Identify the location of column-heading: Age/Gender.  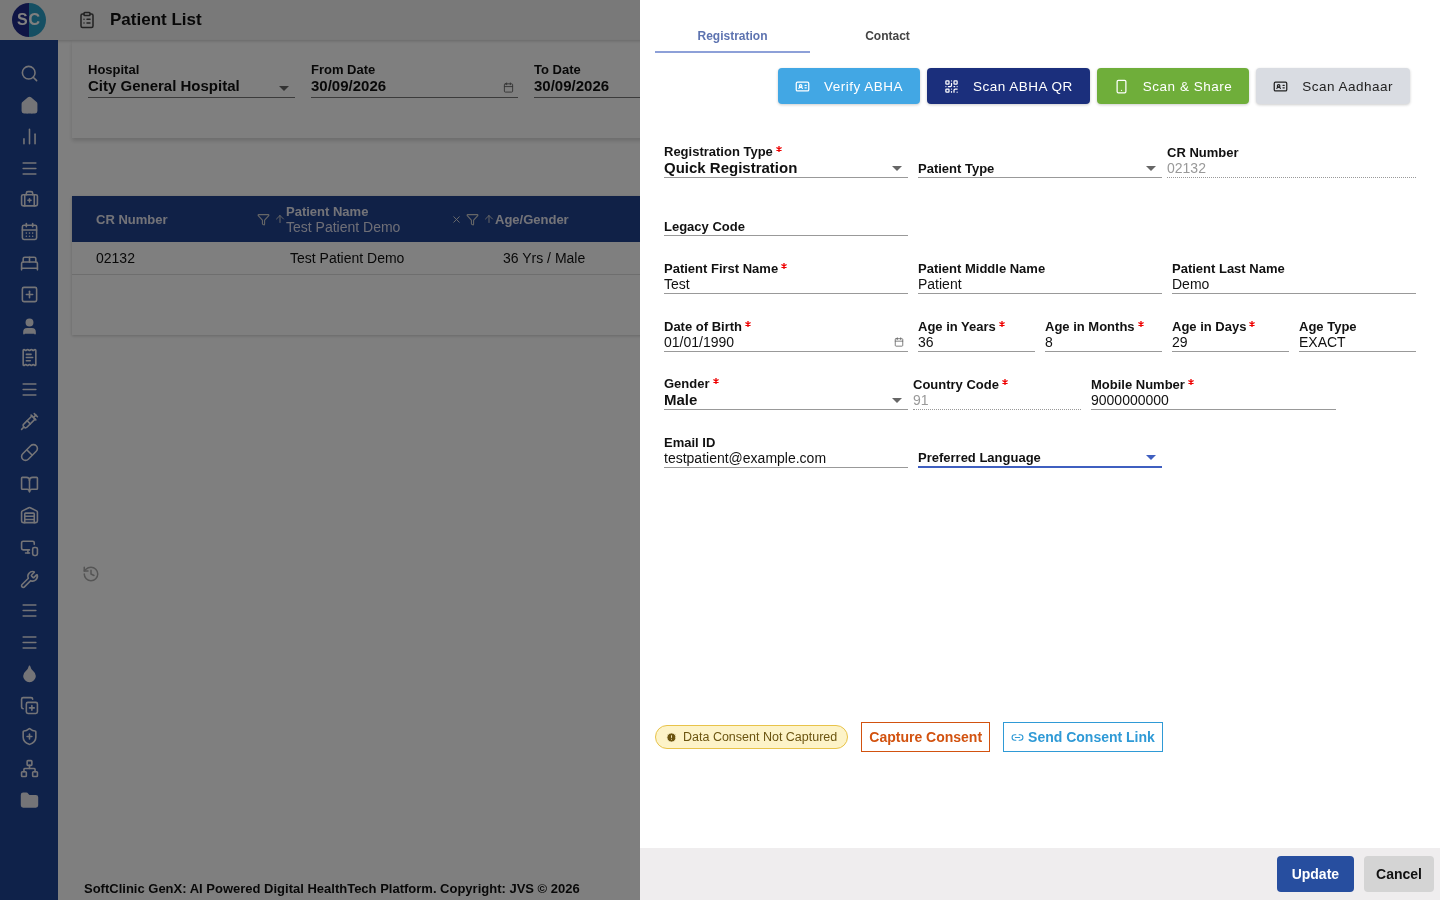
(532, 219).